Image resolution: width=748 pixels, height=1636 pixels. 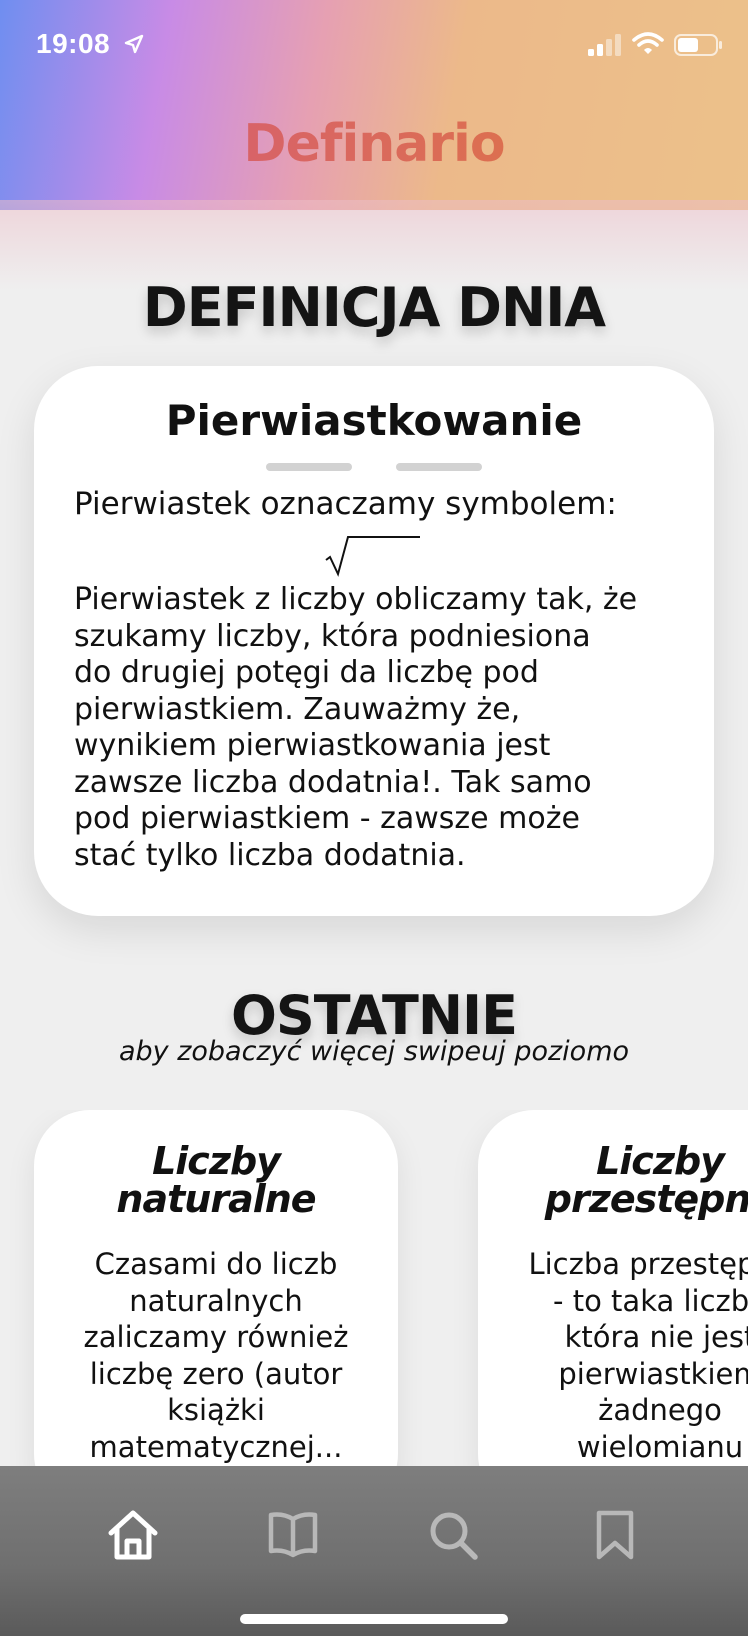 What do you see at coordinates (312, 745) in the screenshot?
I see `definition-line: wynikiem pierwiastkowania jest` at bounding box center [312, 745].